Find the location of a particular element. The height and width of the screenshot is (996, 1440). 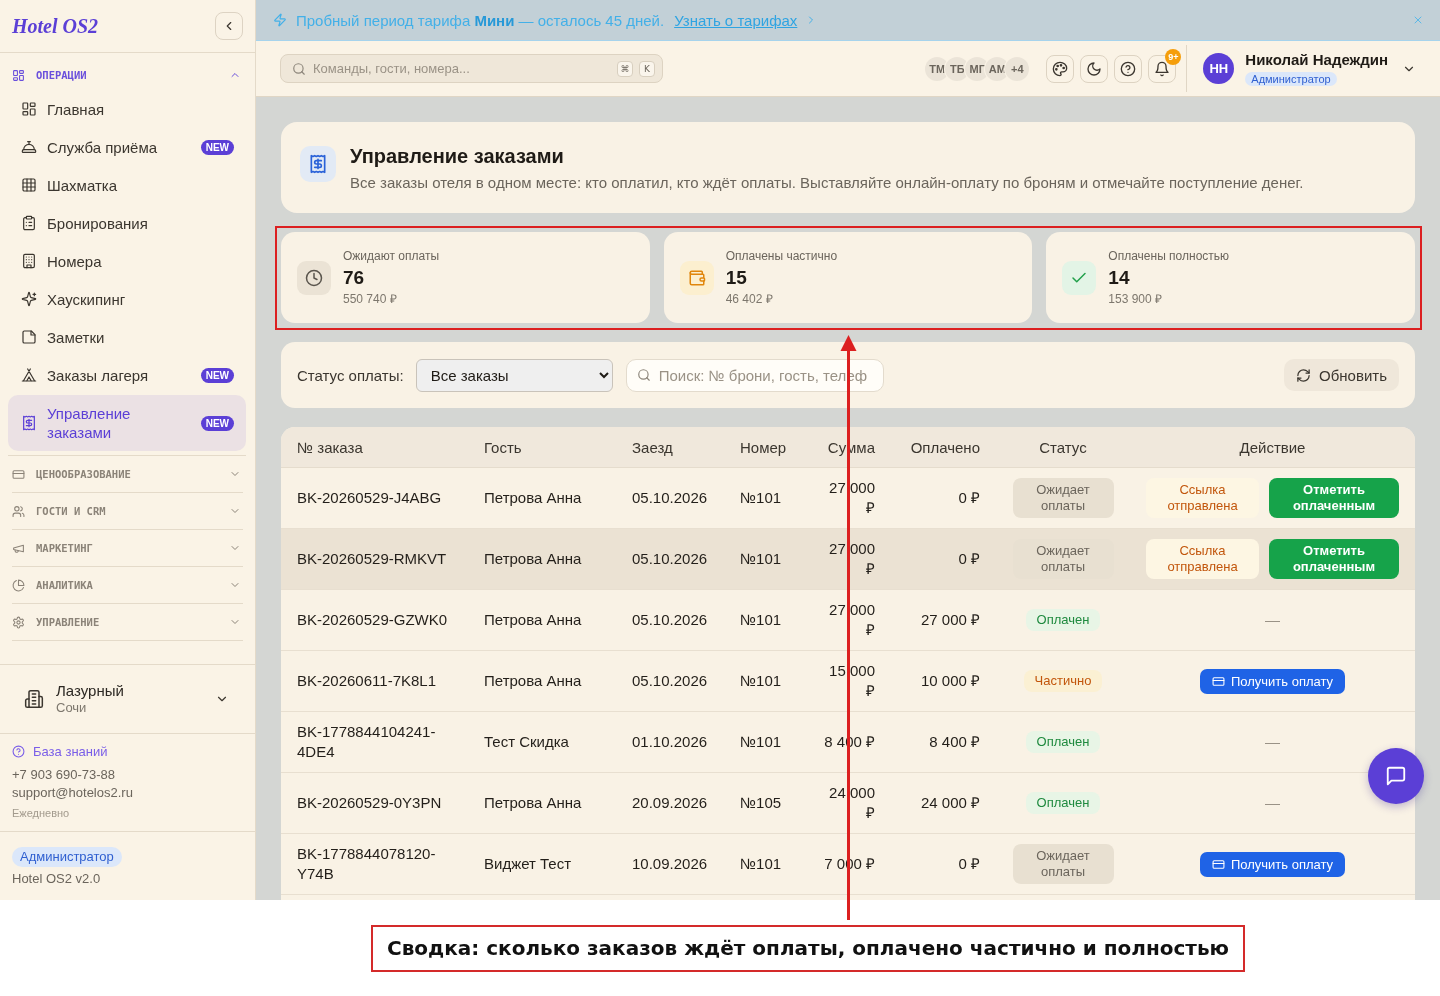

refresh-button: Обновить is located at coordinates (1341, 375).